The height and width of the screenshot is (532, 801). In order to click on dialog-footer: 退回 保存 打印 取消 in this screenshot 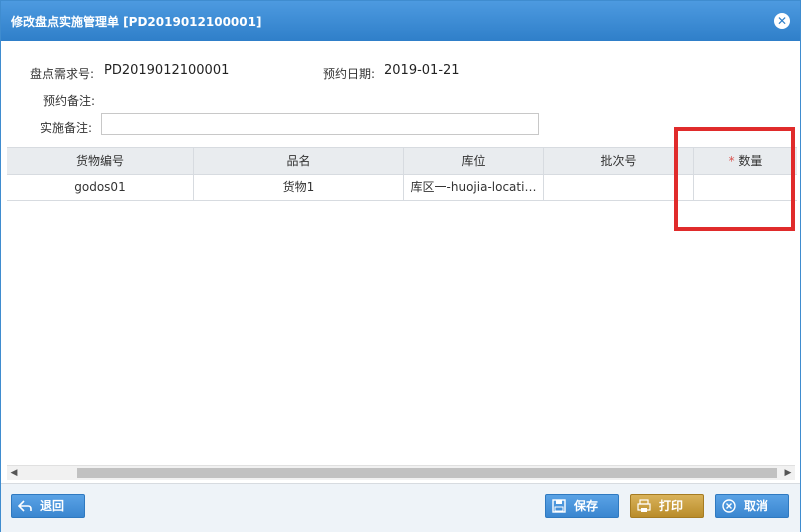, I will do `click(400, 507)`.